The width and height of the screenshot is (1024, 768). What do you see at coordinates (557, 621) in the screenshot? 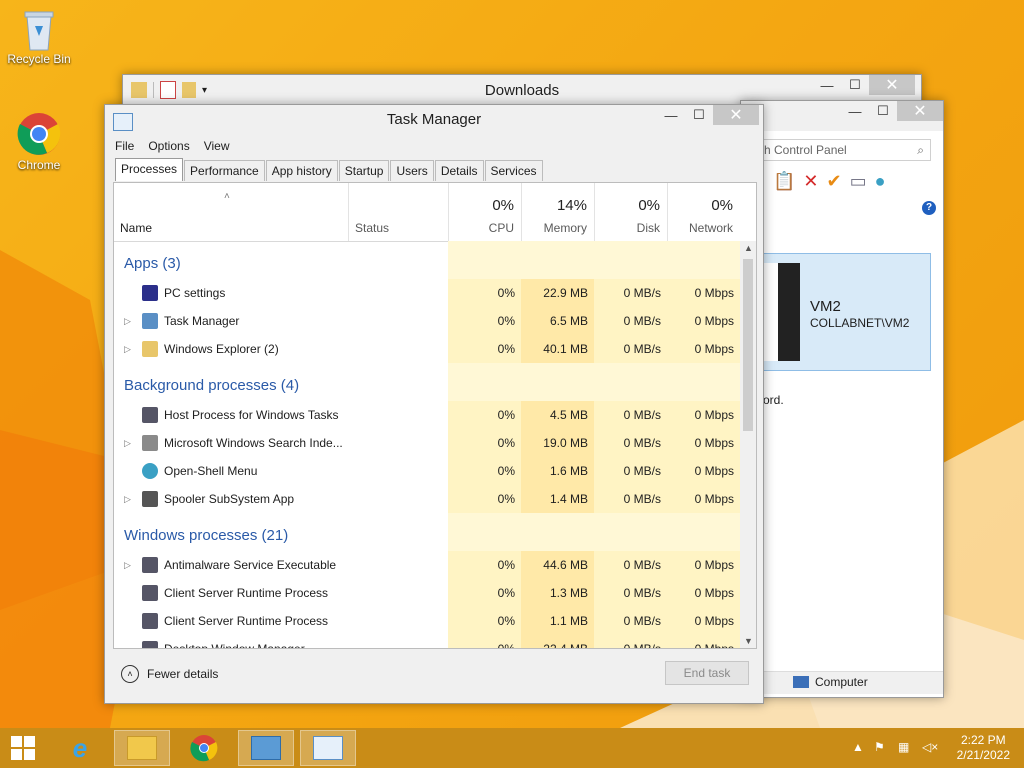
I see `memory-value: 1.1 MB` at bounding box center [557, 621].